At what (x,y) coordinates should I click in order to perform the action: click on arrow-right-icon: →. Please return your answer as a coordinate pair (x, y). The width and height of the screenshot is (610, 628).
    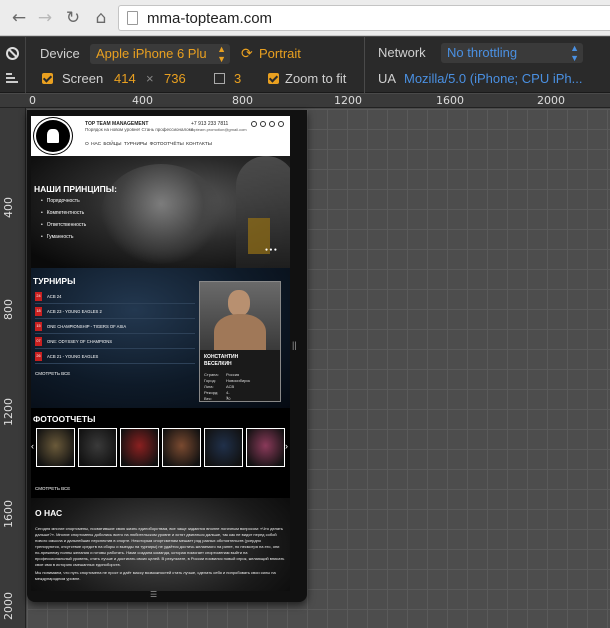
    Looking at the image, I should click on (45, 18).